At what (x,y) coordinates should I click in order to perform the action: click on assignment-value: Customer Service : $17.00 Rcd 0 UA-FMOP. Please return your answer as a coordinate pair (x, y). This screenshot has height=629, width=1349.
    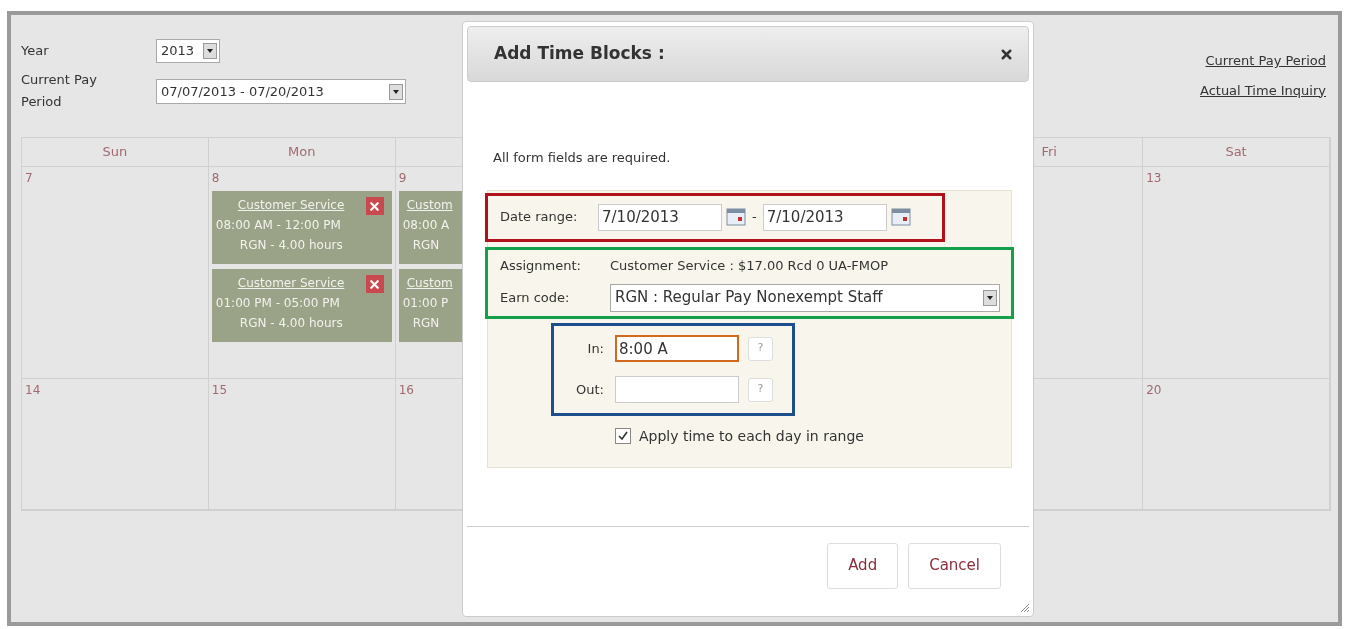
    Looking at the image, I should click on (749, 265).